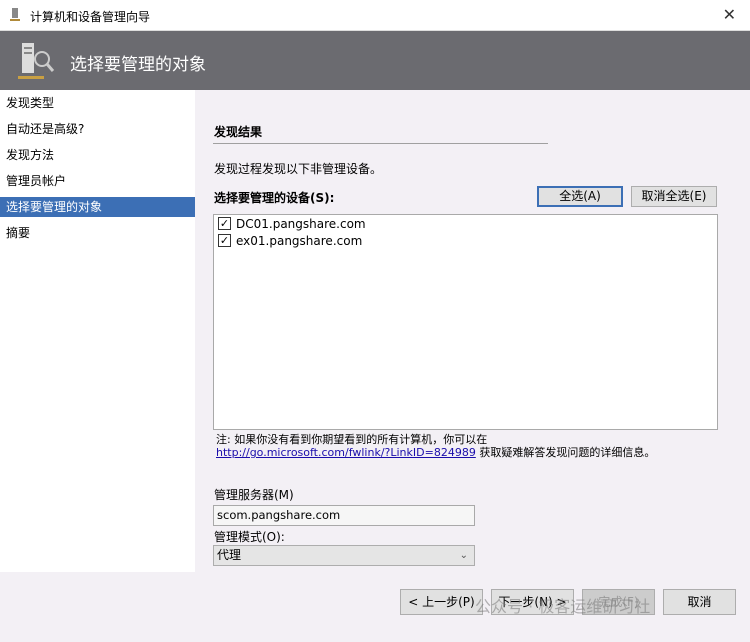  What do you see at coordinates (249, 537) in the screenshot?
I see `mode-label: 管理模式(O):` at bounding box center [249, 537].